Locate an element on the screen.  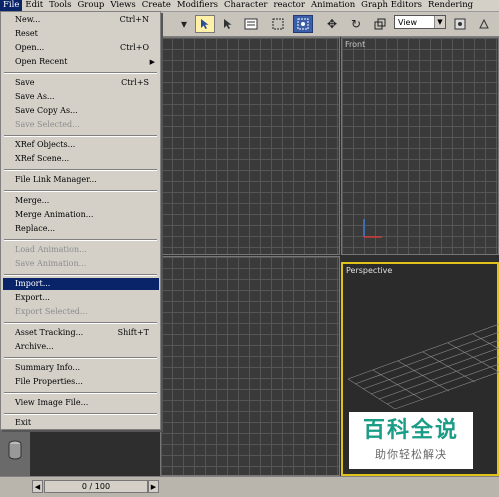
menu-item-save: Save Ctrl+S is located at coordinates (81, 83).